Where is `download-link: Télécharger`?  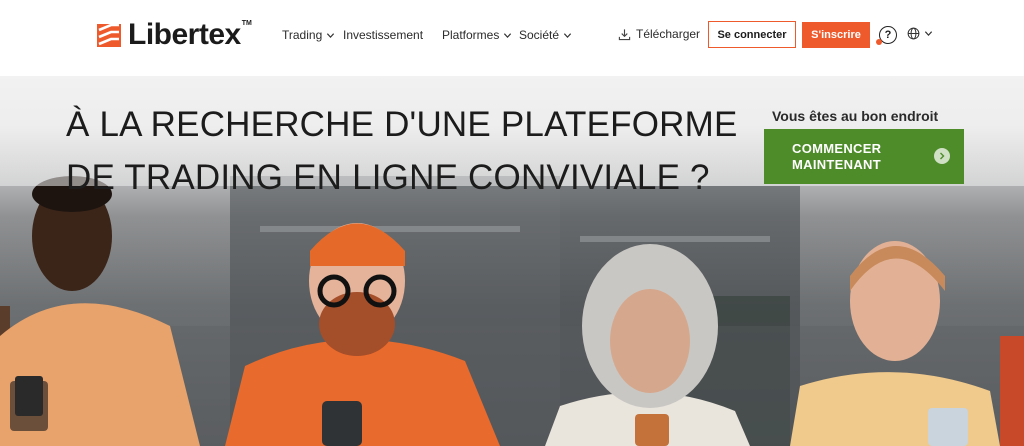 download-link: Télécharger is located at coordinates (659, 34).